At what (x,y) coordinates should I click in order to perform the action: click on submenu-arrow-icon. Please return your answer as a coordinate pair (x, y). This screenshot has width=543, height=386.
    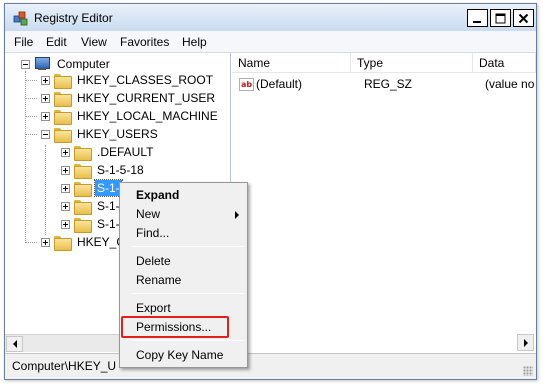
    Looking at the image, I should click on (237, 215).